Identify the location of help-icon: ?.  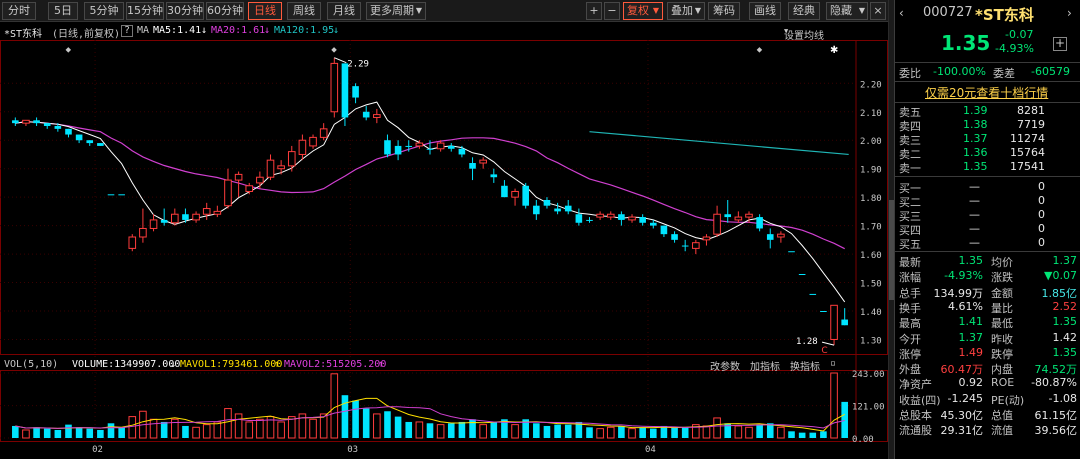
(127, 31).